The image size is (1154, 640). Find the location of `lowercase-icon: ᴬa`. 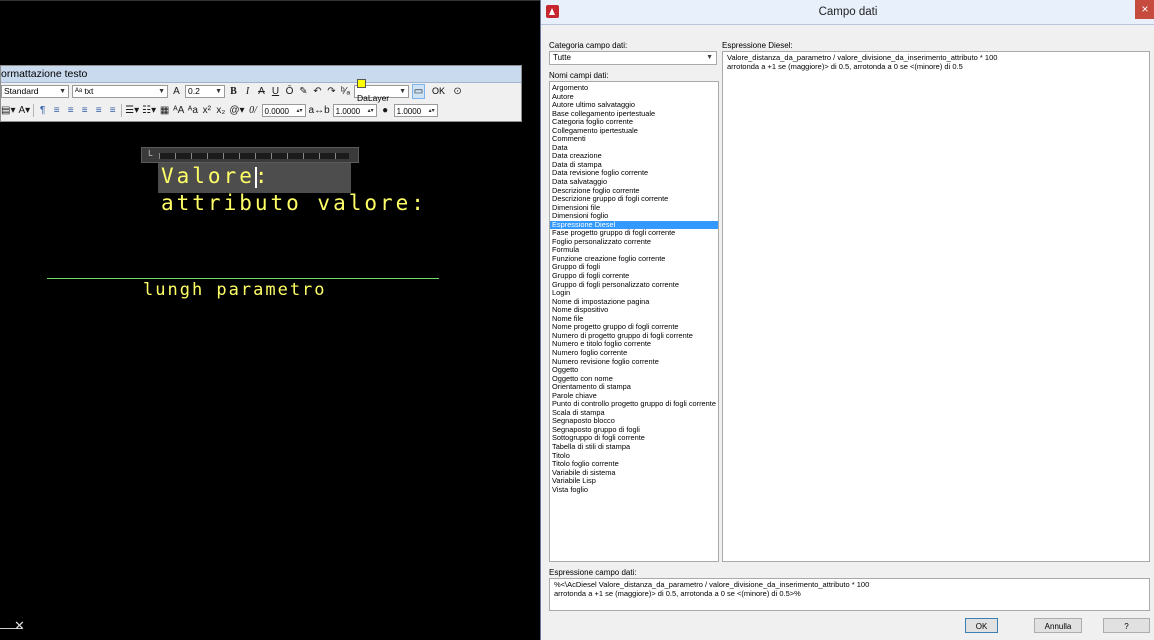

lowercase-icon: ᴬa is located at coordinates (192, 110).